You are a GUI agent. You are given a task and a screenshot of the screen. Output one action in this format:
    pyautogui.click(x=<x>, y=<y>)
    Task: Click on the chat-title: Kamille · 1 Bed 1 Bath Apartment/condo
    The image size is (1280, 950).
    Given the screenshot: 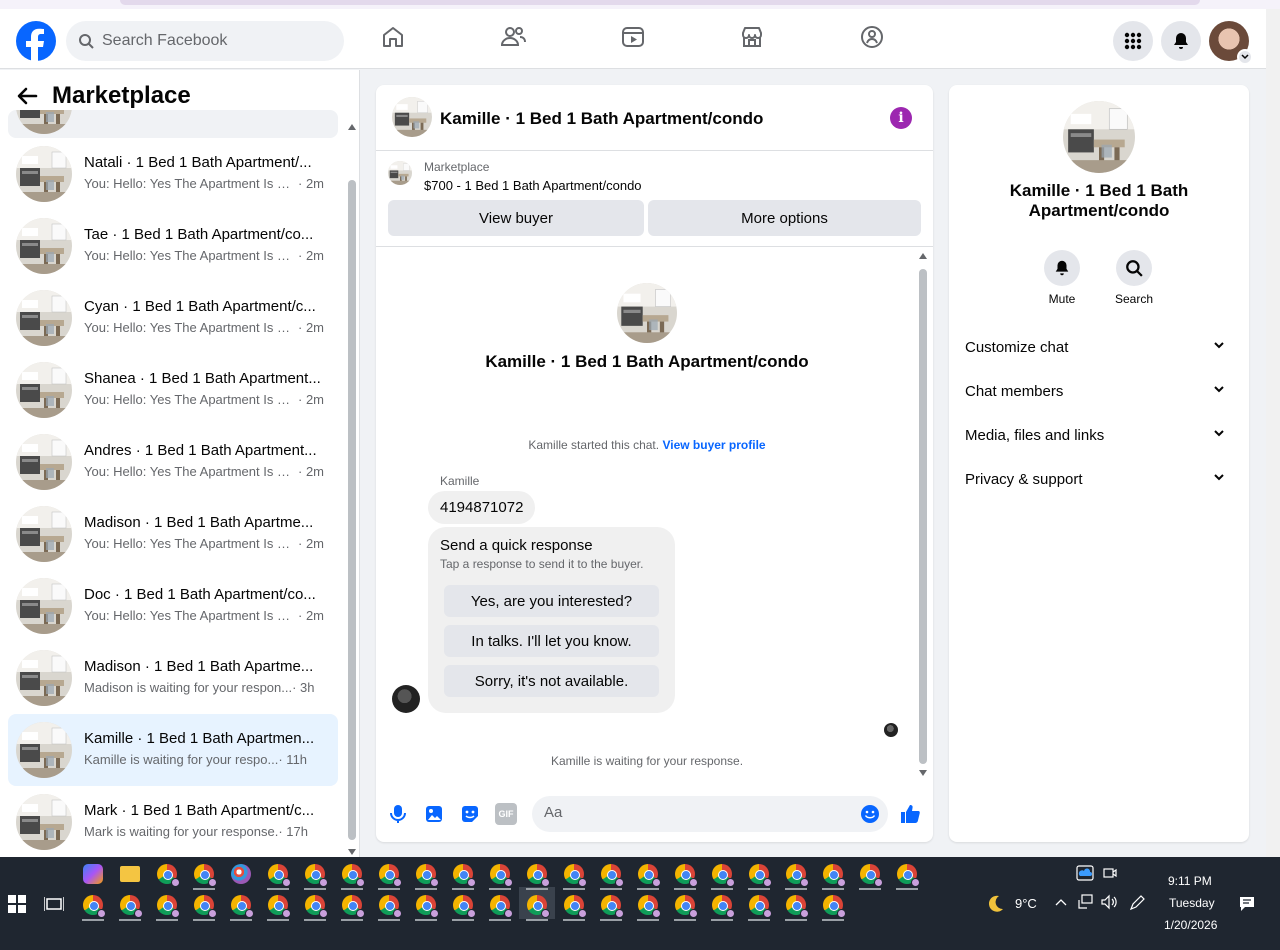 What is the action you would take?
    pyautogui.click(x=601, y=119)
    